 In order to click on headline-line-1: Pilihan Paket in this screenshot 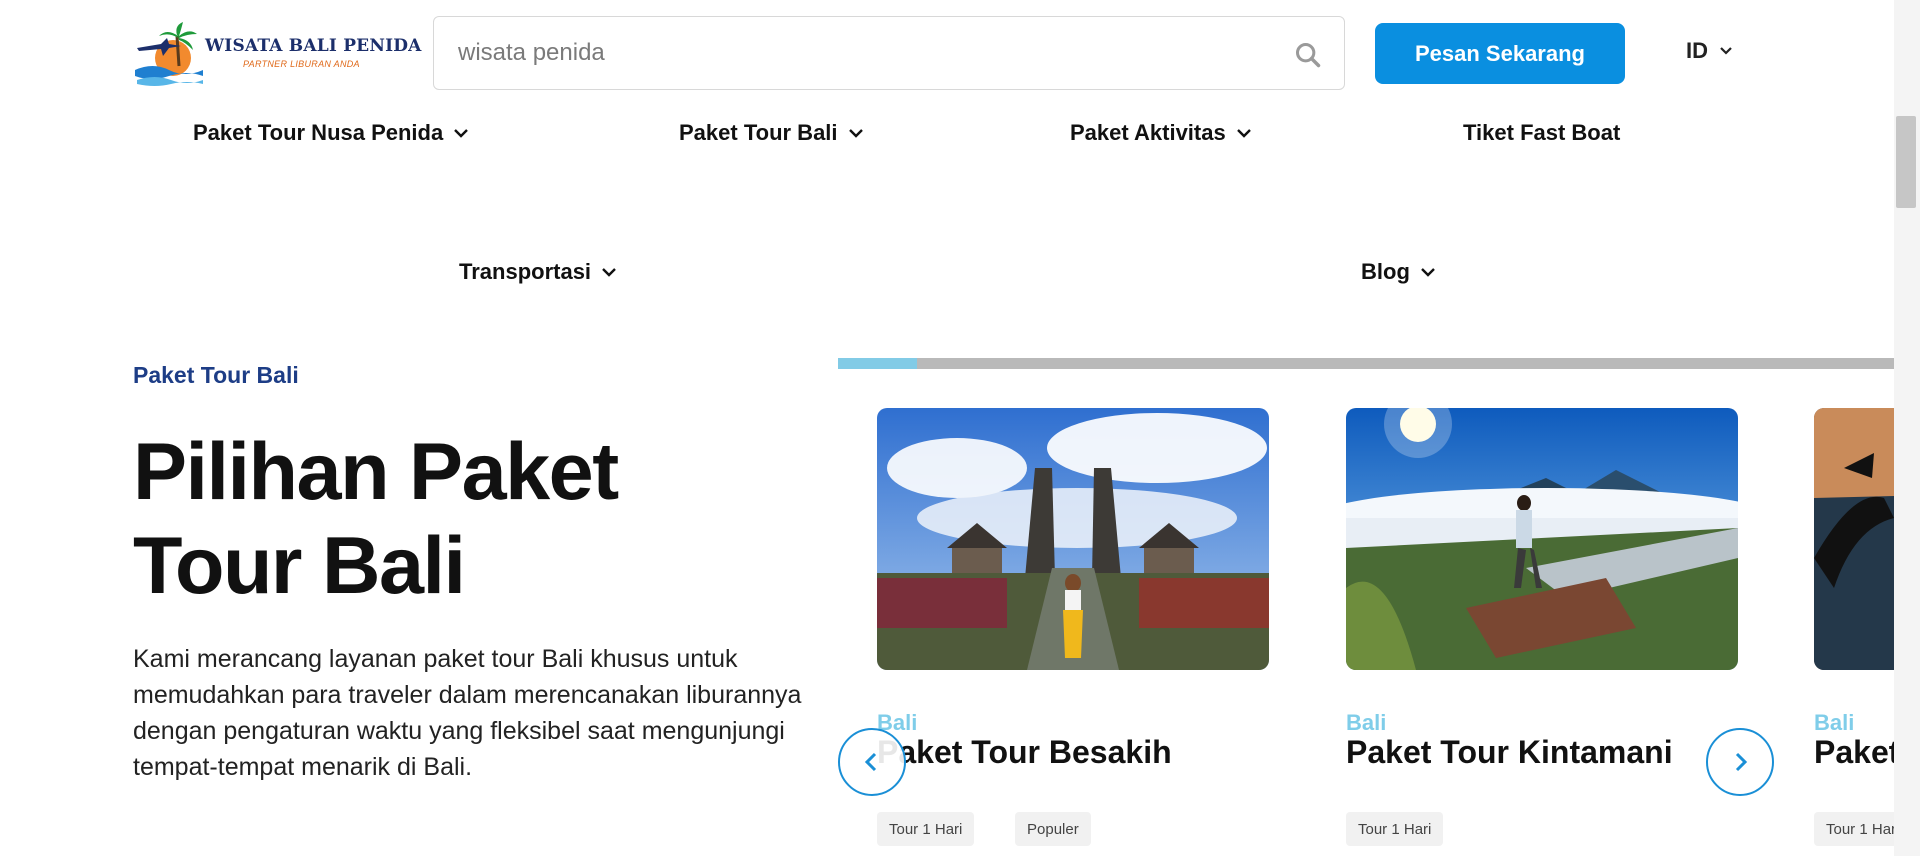, I will do `click(376, 472)`.